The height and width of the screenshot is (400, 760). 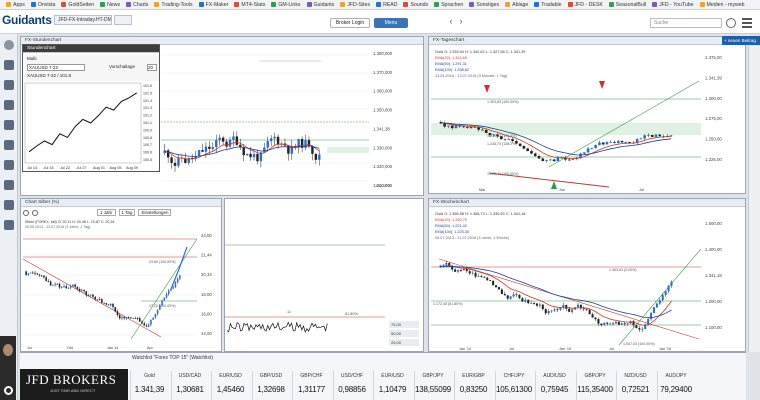 I want to click on quote-tile: GBP/CHF 1,31177, so click(x=311, y=385).